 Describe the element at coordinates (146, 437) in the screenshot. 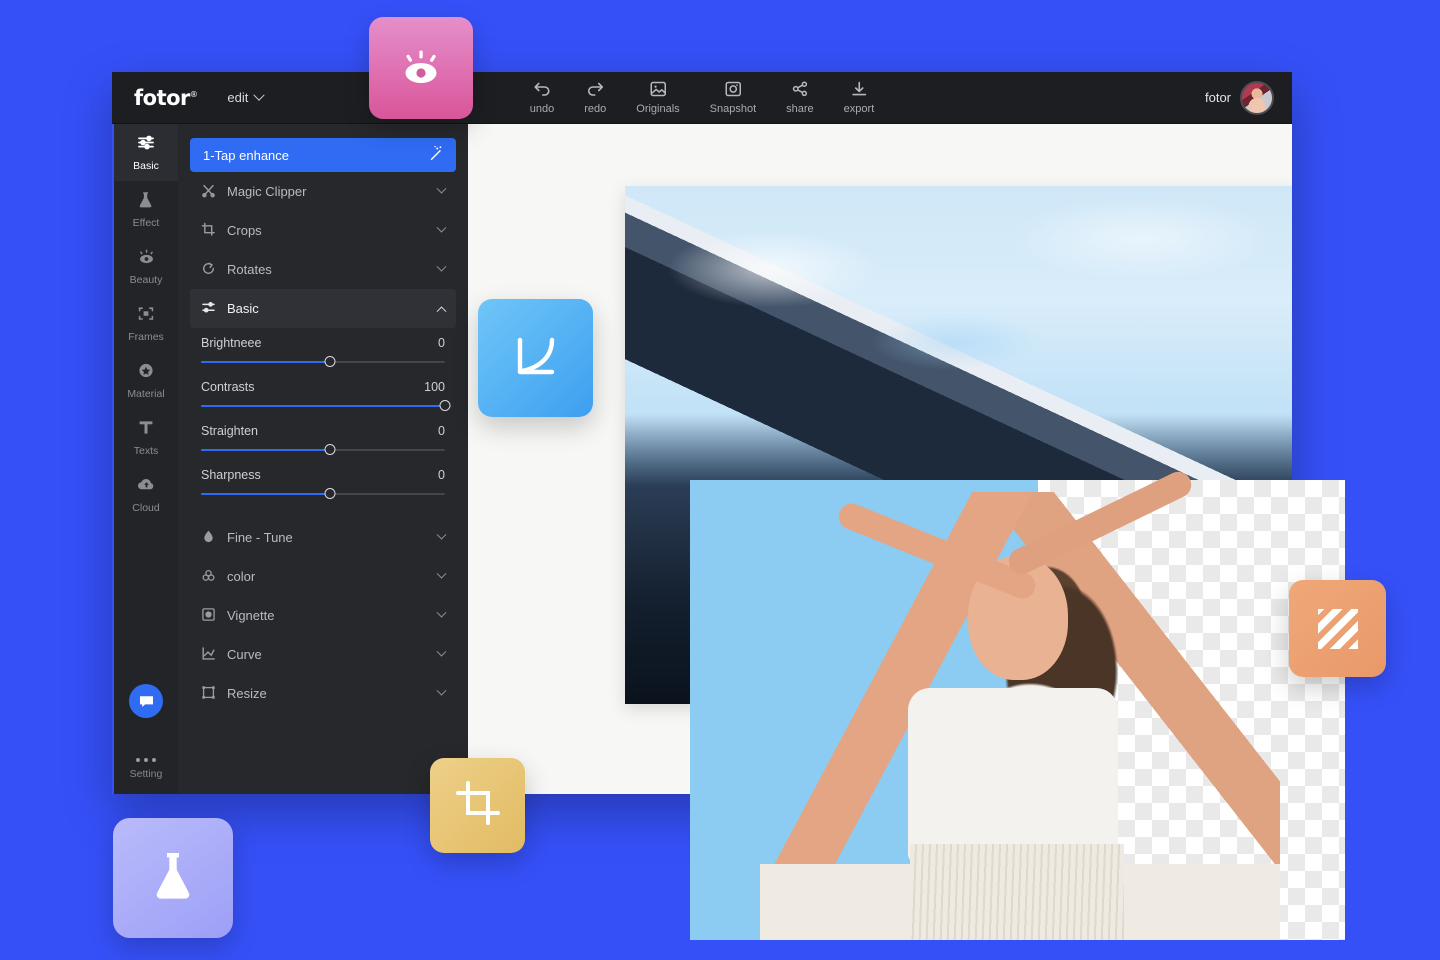

I see `sidebar-item-texts: Texts` at that location.